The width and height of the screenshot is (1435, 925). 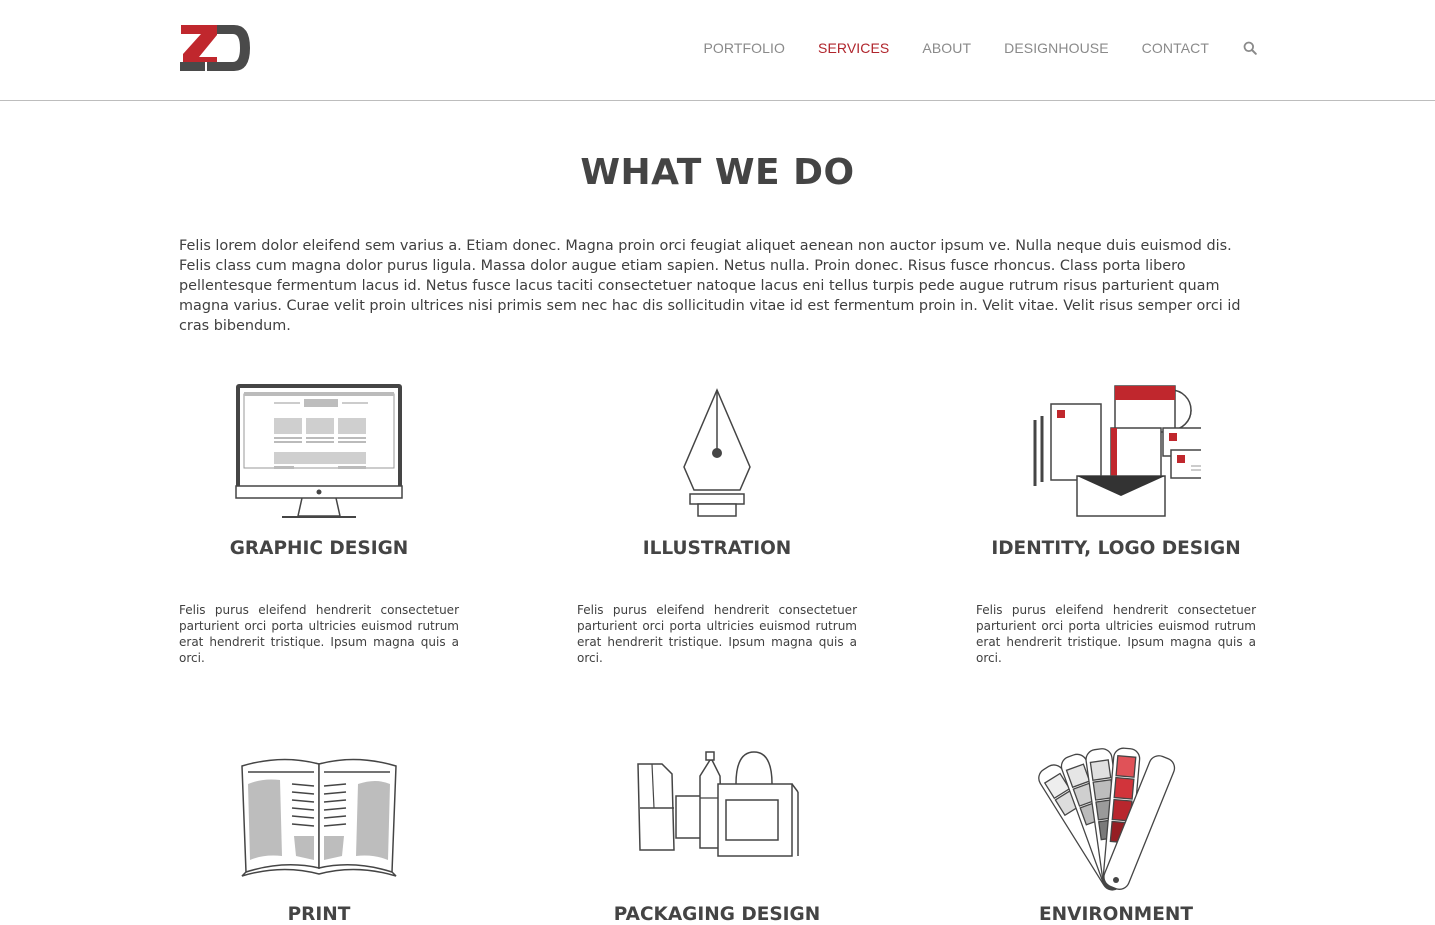 What do you see at coordinates (1175, 48) in the screenshot?
I see `nav-contact: CONTACT` at bounding box center [1175, 48].